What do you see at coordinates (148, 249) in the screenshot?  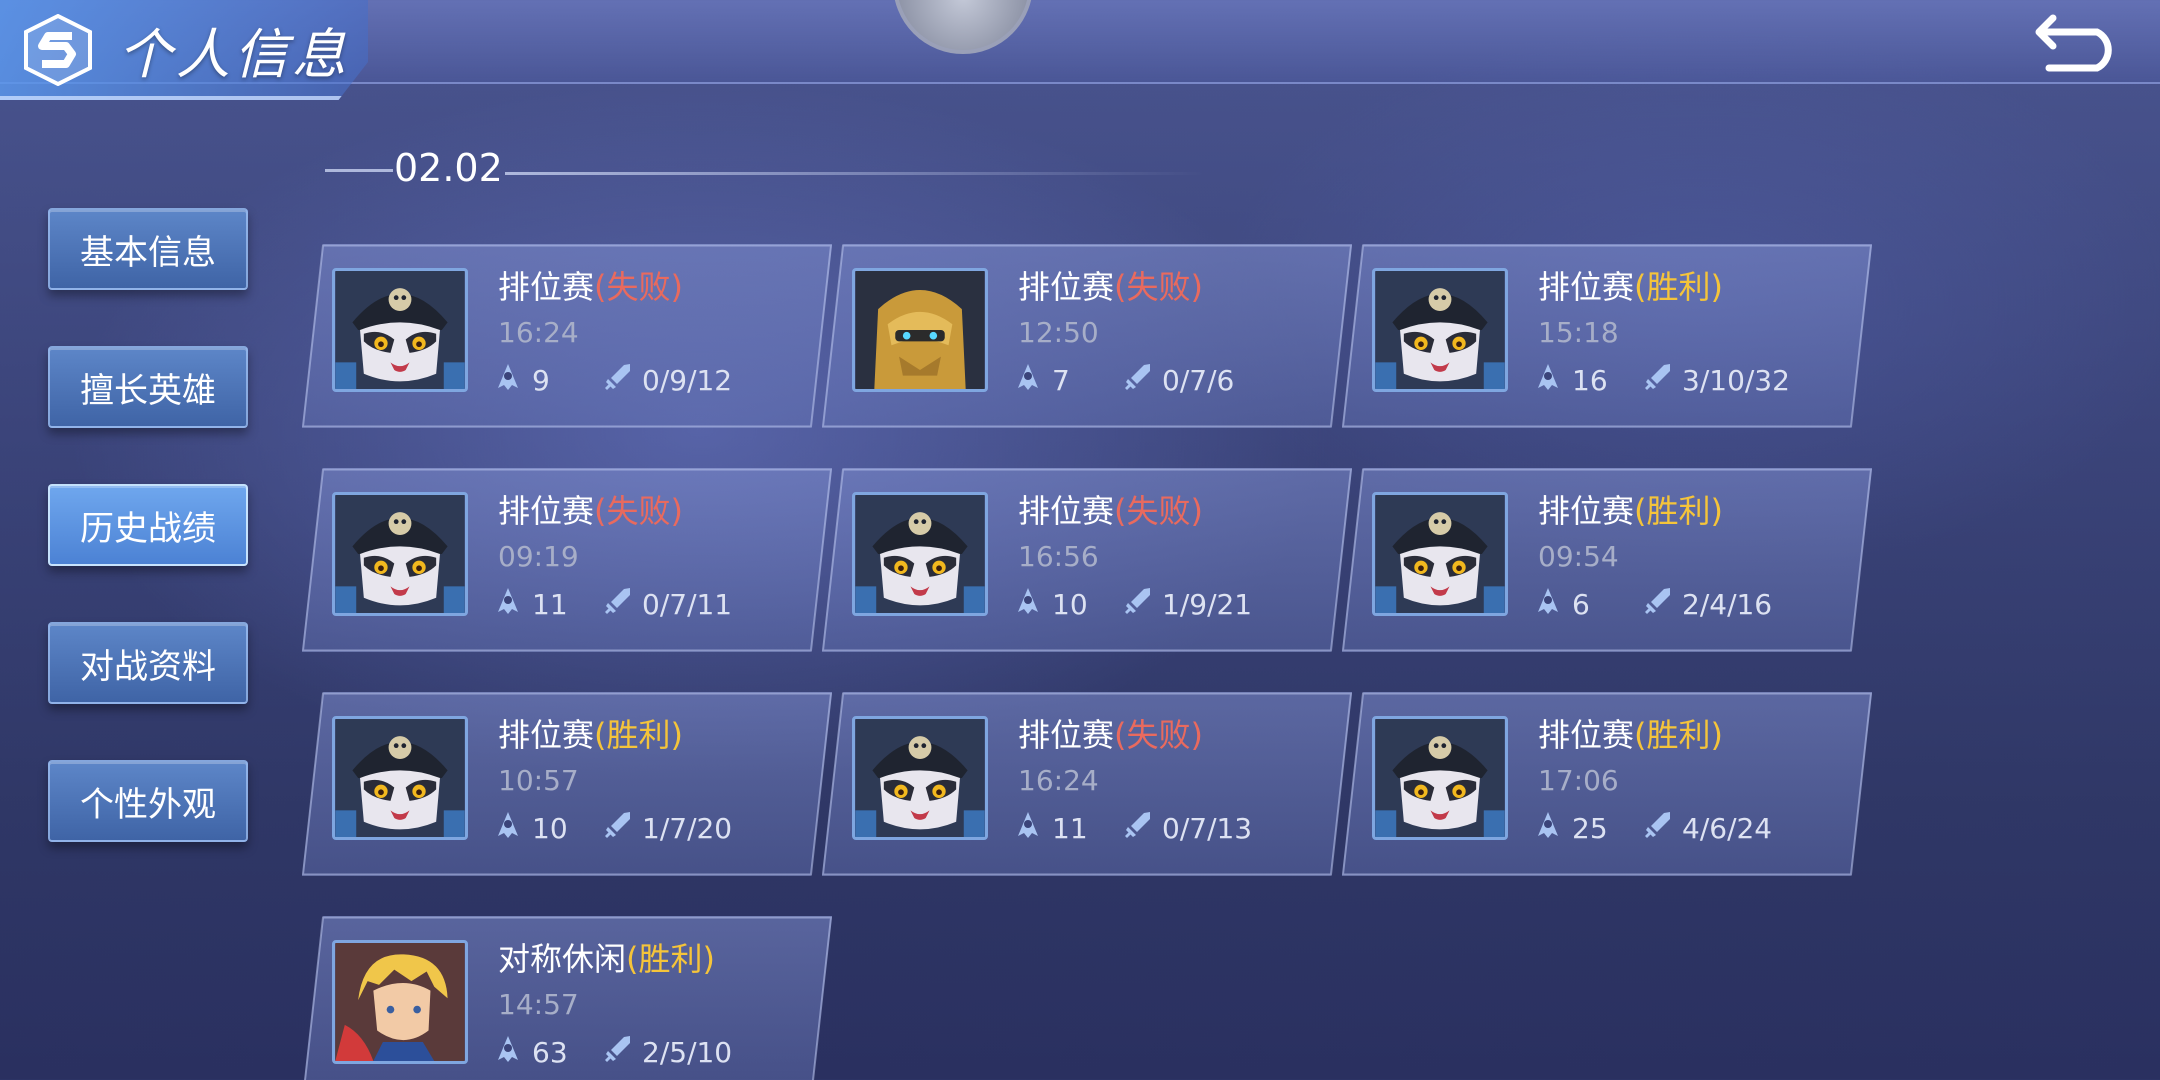 I see `sidebar-item-1: 基本信息` at bounding box center [148, 249].